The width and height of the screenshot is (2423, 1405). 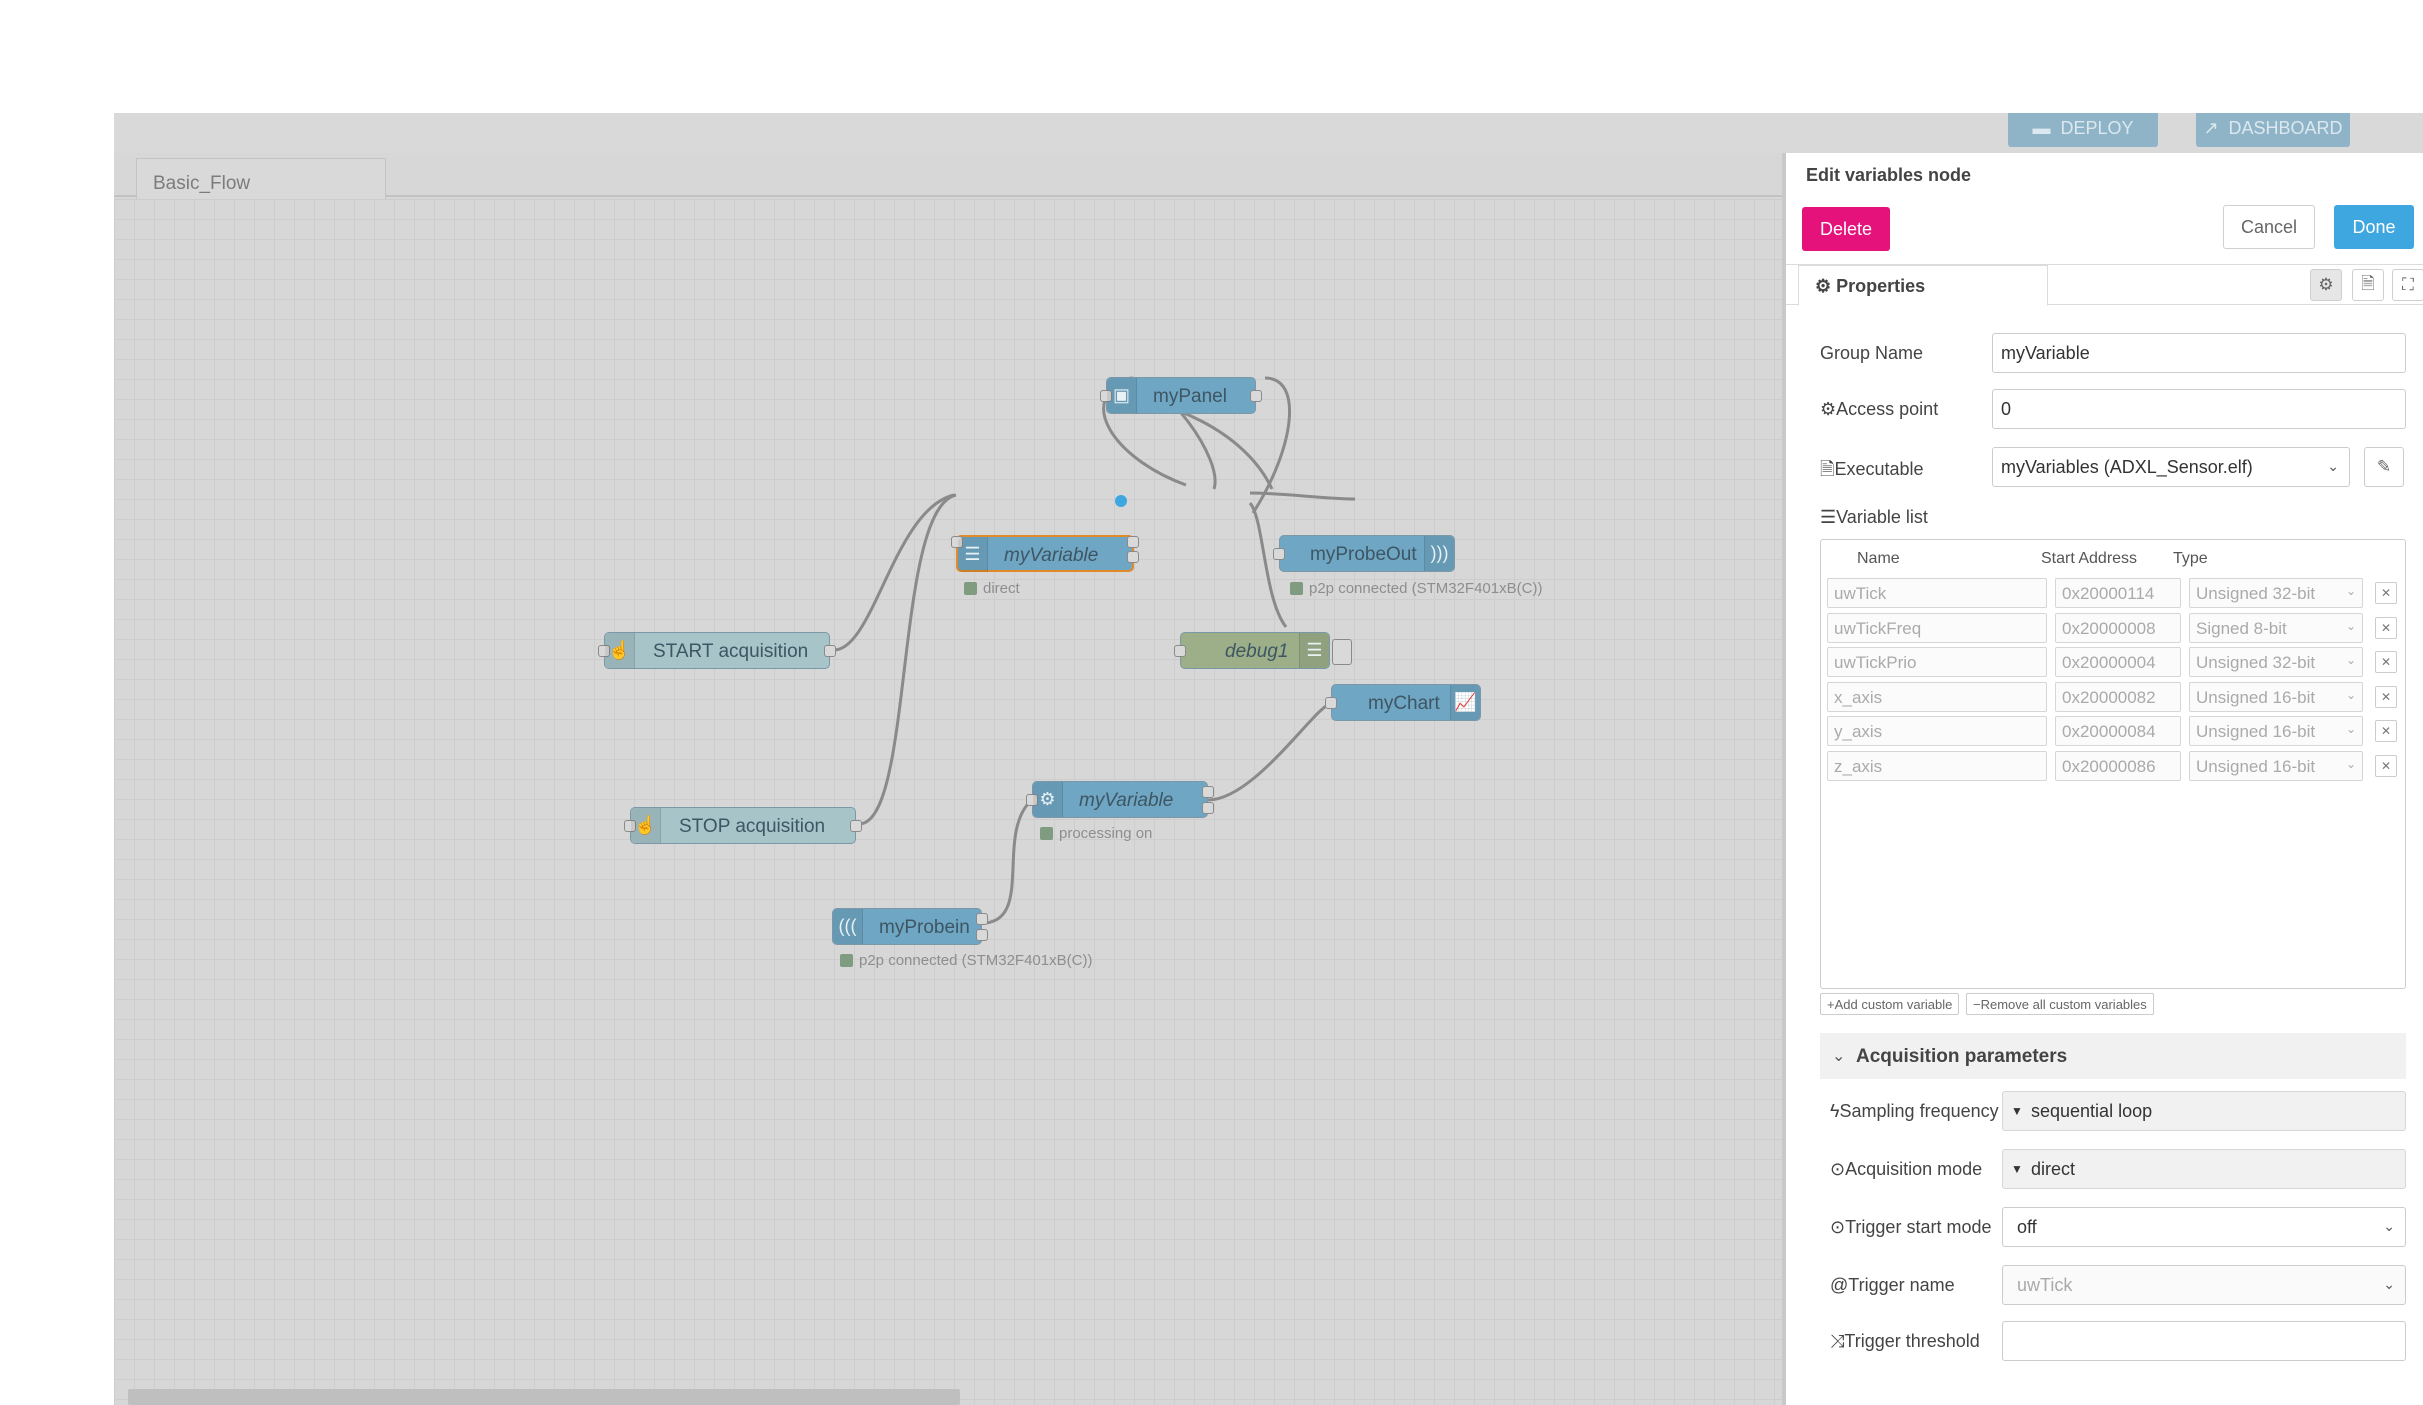 What do you see at coordinates (2190, 558) in the screenshot?
I see `col-header-type: Type` at bounding box center [2190, 558].